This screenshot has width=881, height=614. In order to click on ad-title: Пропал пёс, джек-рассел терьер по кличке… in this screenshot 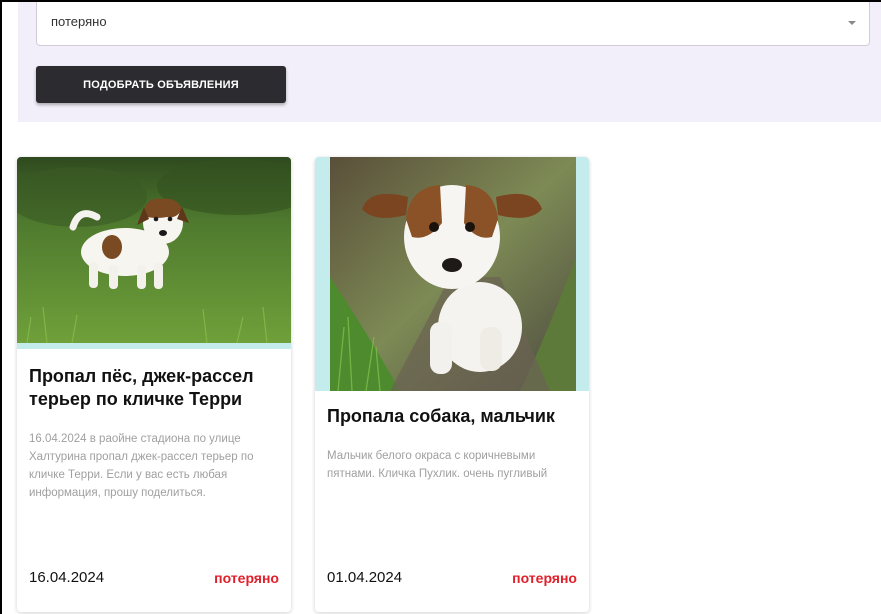, I will do `click(141, 387)`.